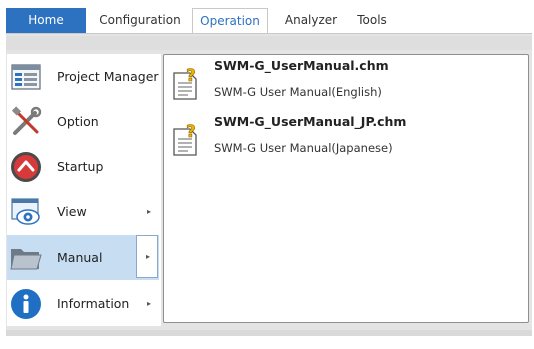 The height and width of the screenshot is (349, 534). I want to click on menu-item-label: View, so click(72, 211).